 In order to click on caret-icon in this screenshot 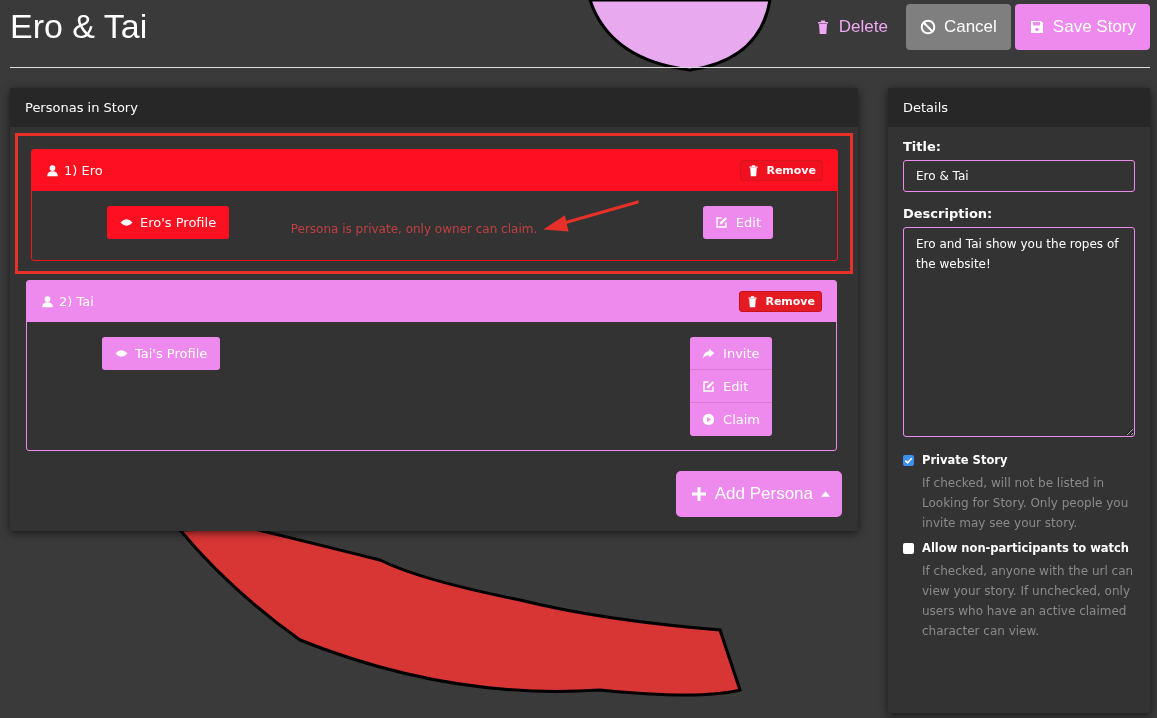, I will do `click(825, 494)`.